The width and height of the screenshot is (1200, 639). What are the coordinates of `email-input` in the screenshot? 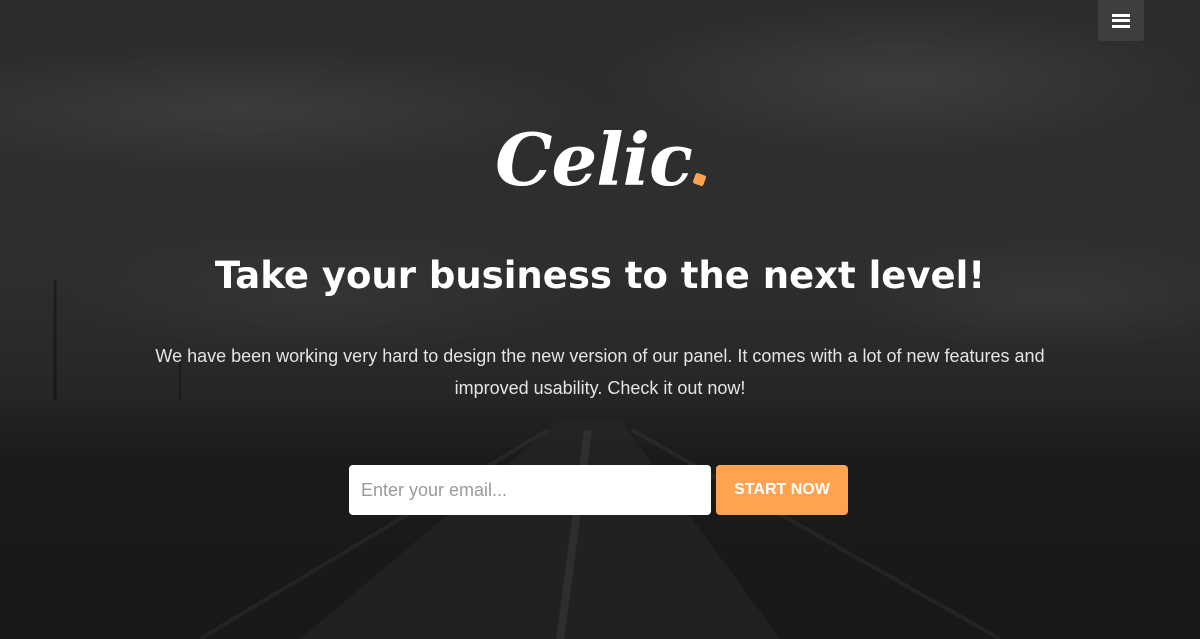 It's located at (530, 490).